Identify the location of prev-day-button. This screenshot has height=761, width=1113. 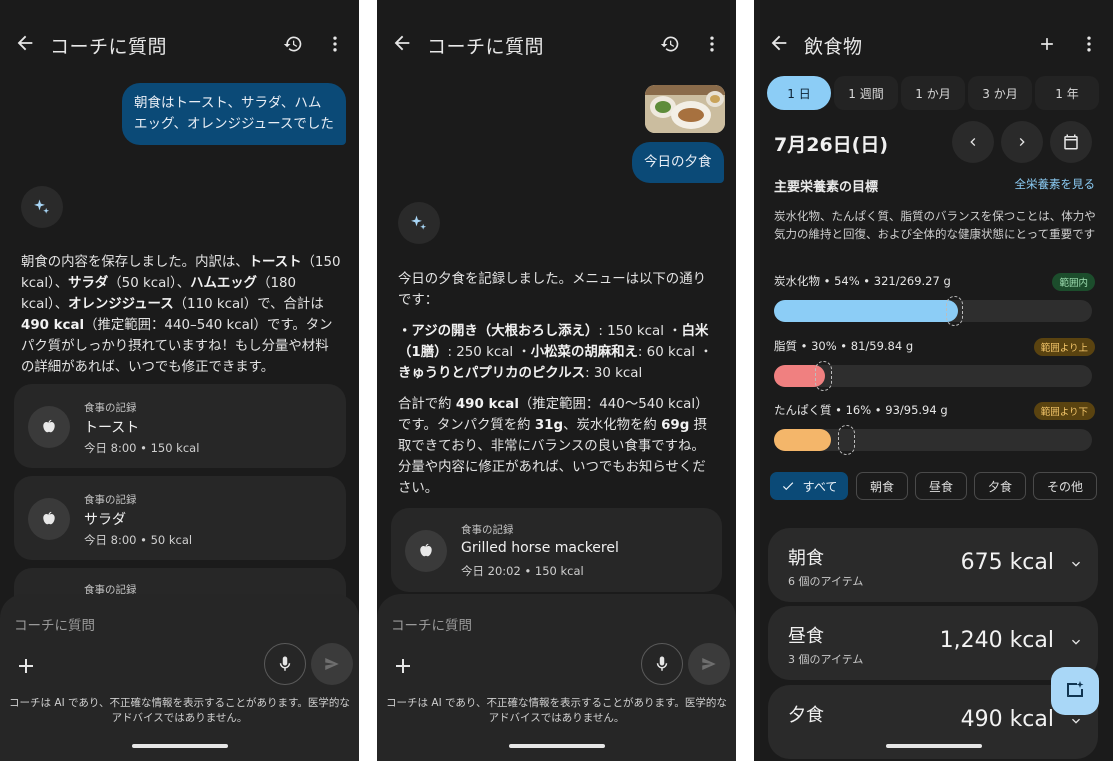
(973, 142).